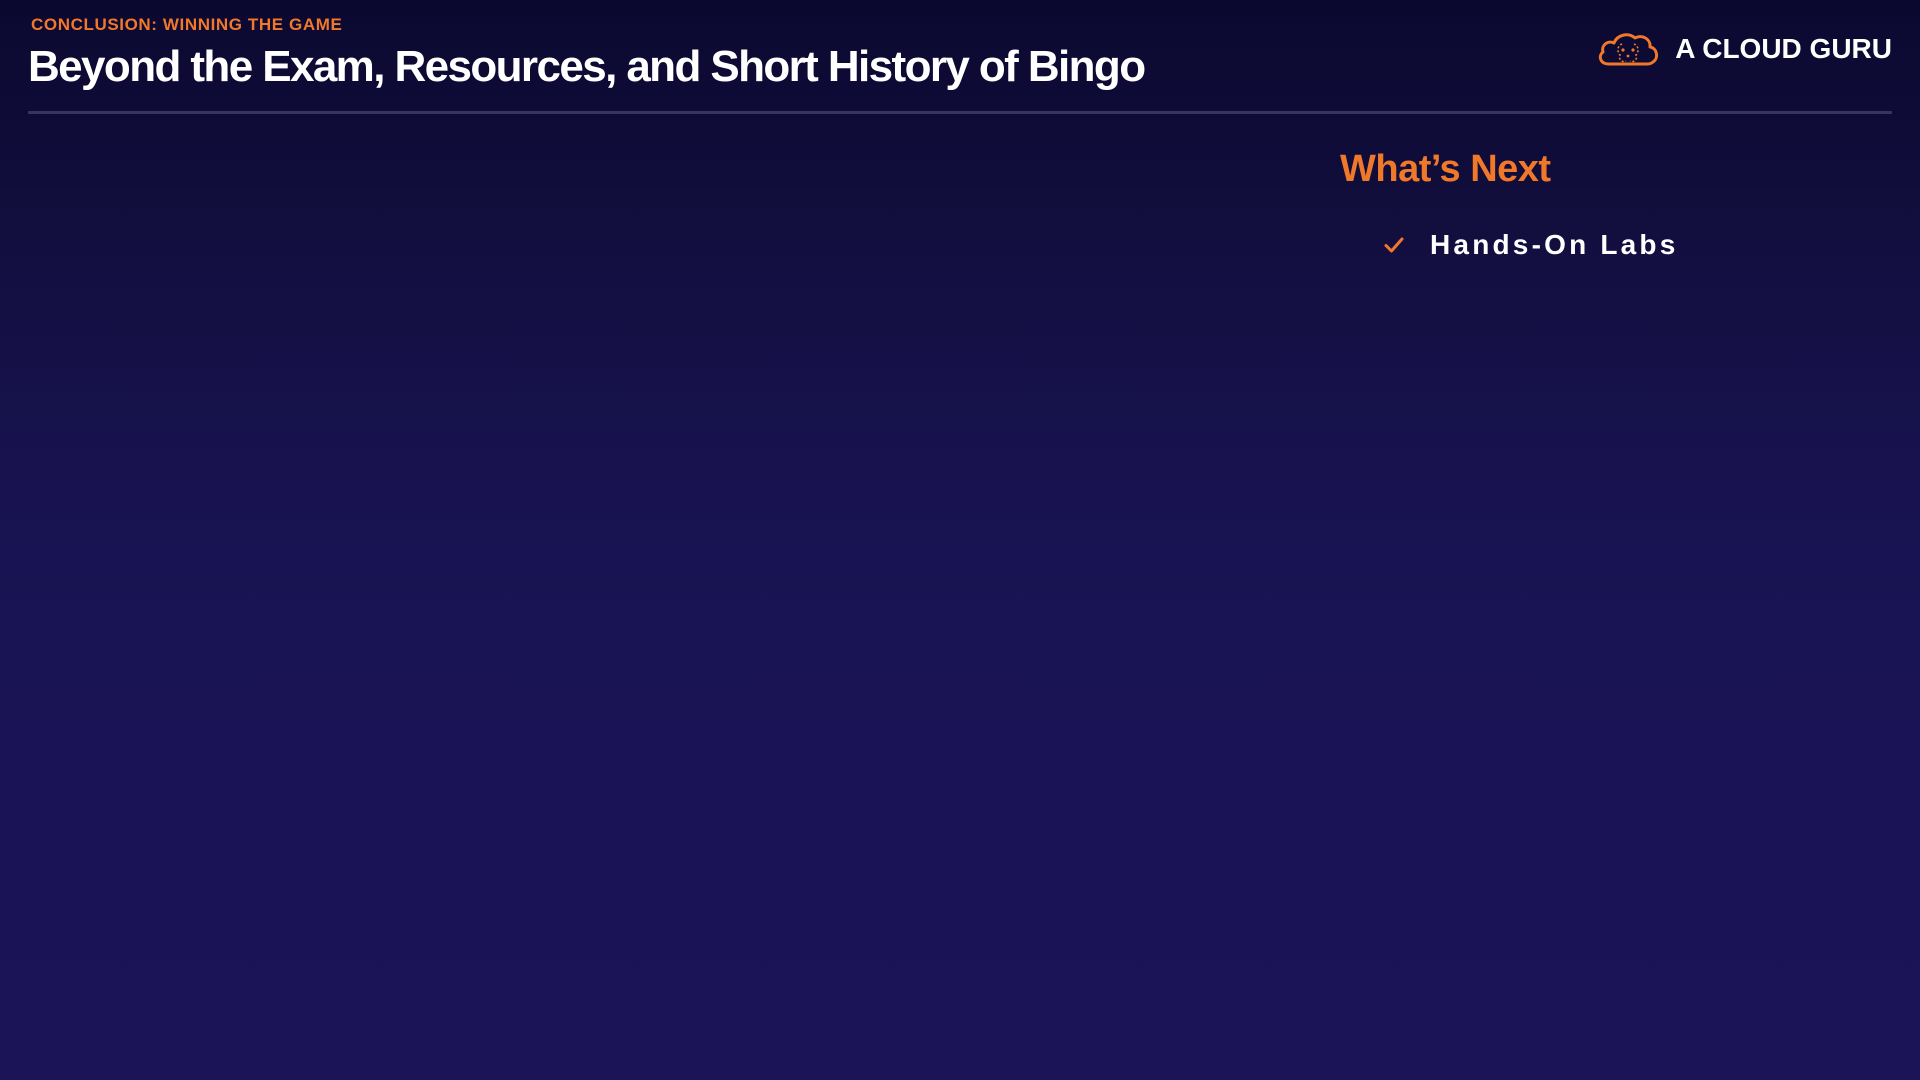 This screenshot has width=1920, height=1080. I want to click on brand-name: A CLOUD GURU, so click(1783, 48).